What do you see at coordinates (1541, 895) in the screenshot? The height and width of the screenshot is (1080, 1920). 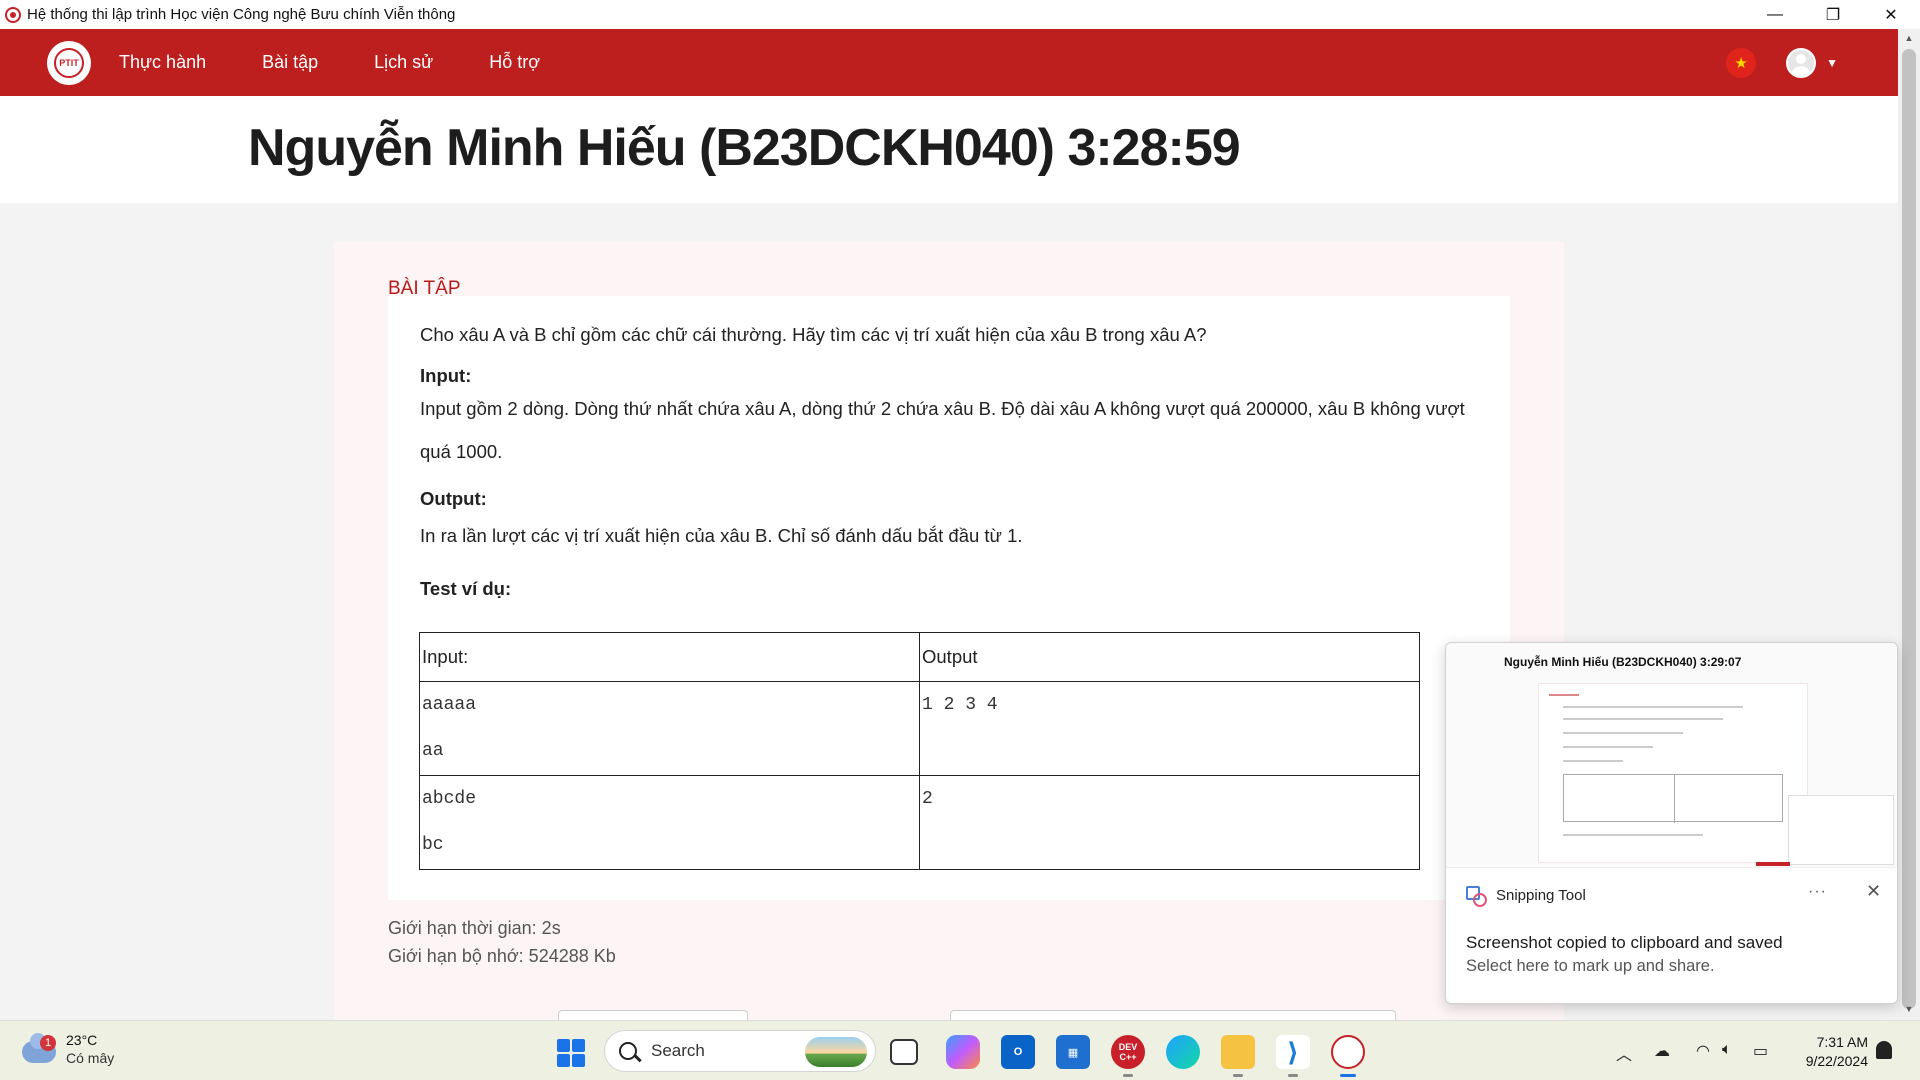 I see `toast-app-name: Snipping Tool` at bounding box center [1541, 895].